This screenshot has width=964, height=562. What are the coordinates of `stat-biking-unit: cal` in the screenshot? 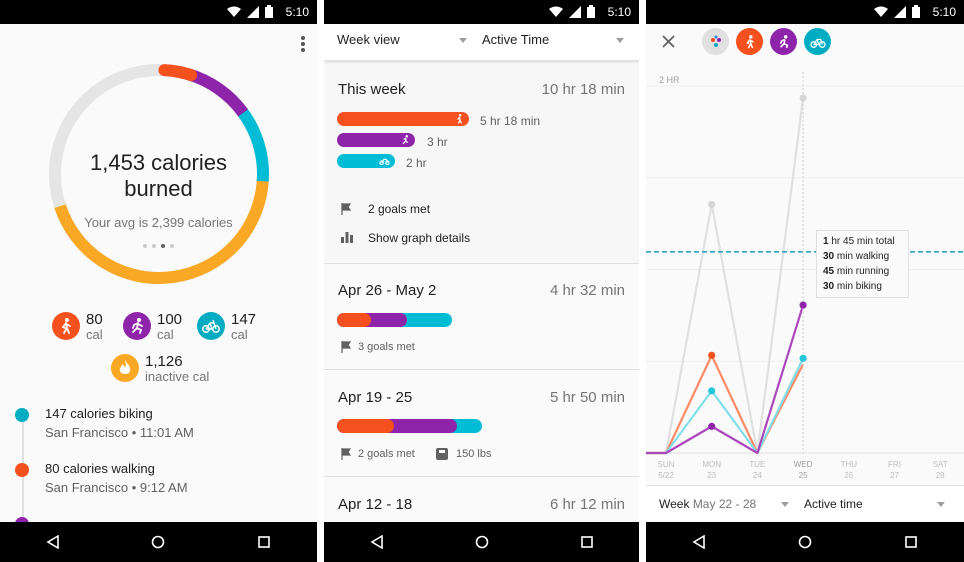 It's located at (239, 334).